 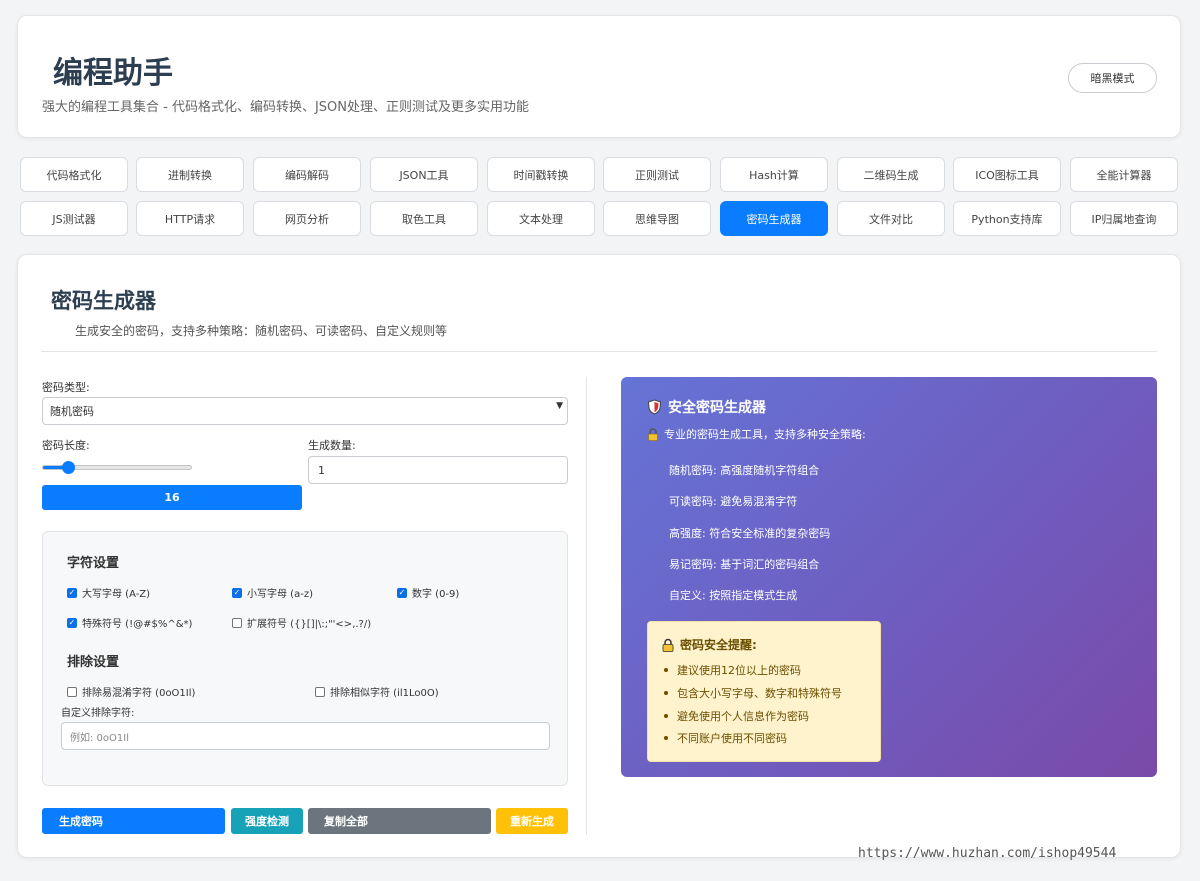 I want to click on tip-item: 避免使用个人信息作为密码, so click(x=736, y=716).